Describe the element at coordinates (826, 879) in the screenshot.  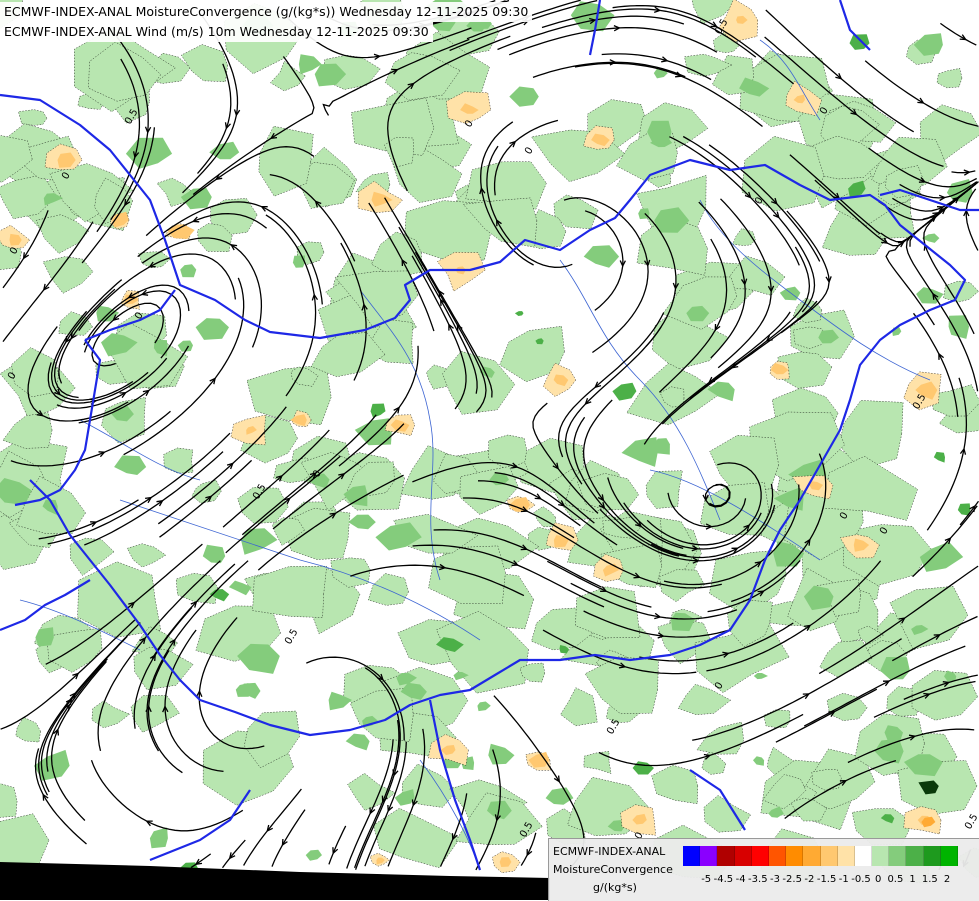
I see `legend-tick-label: -1.5` at that location.